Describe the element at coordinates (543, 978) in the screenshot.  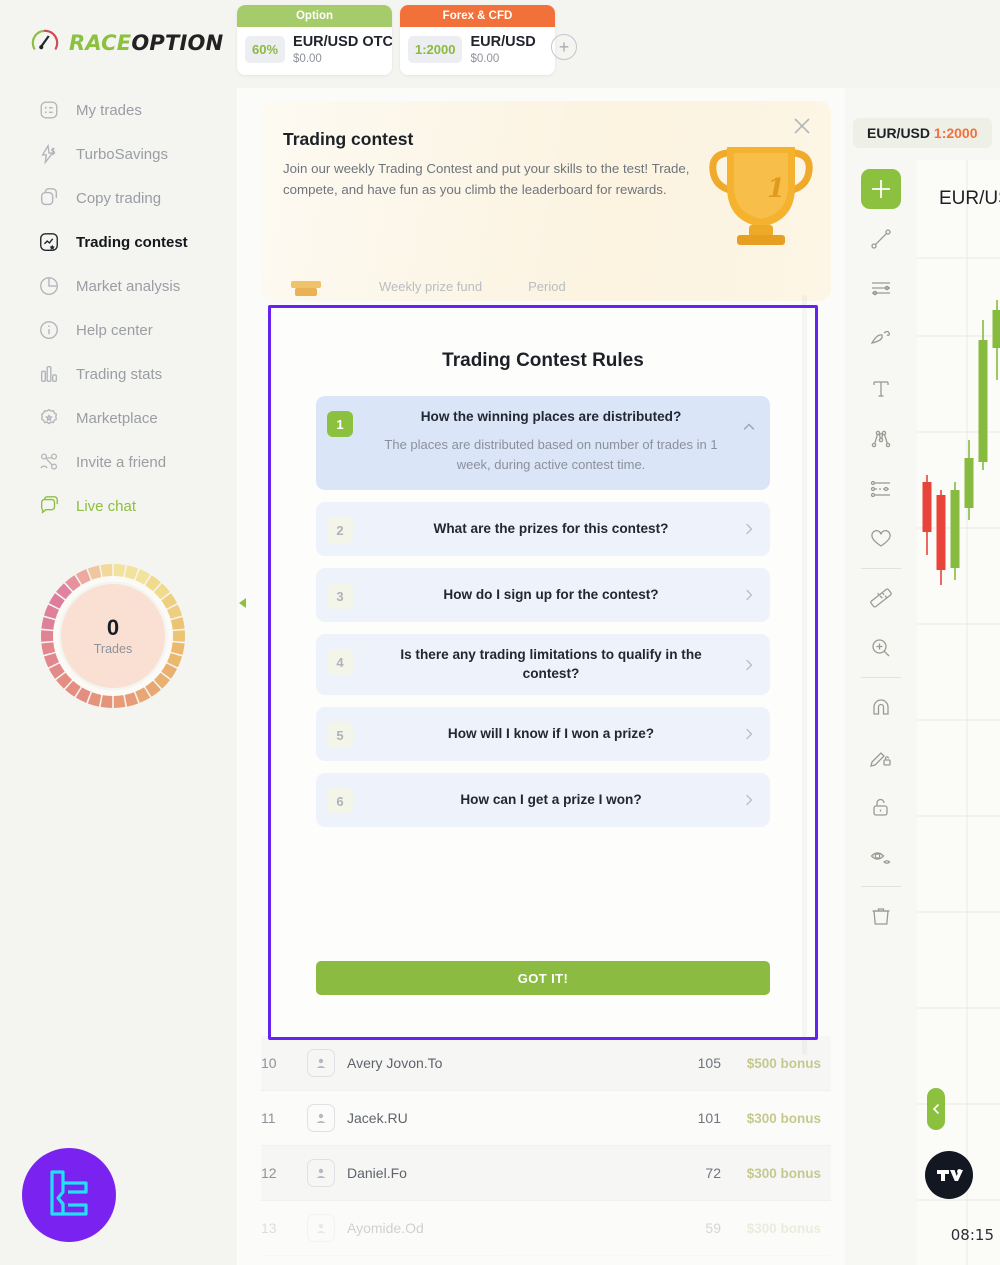
I see `got-it-button: GOT IT!` at that location.